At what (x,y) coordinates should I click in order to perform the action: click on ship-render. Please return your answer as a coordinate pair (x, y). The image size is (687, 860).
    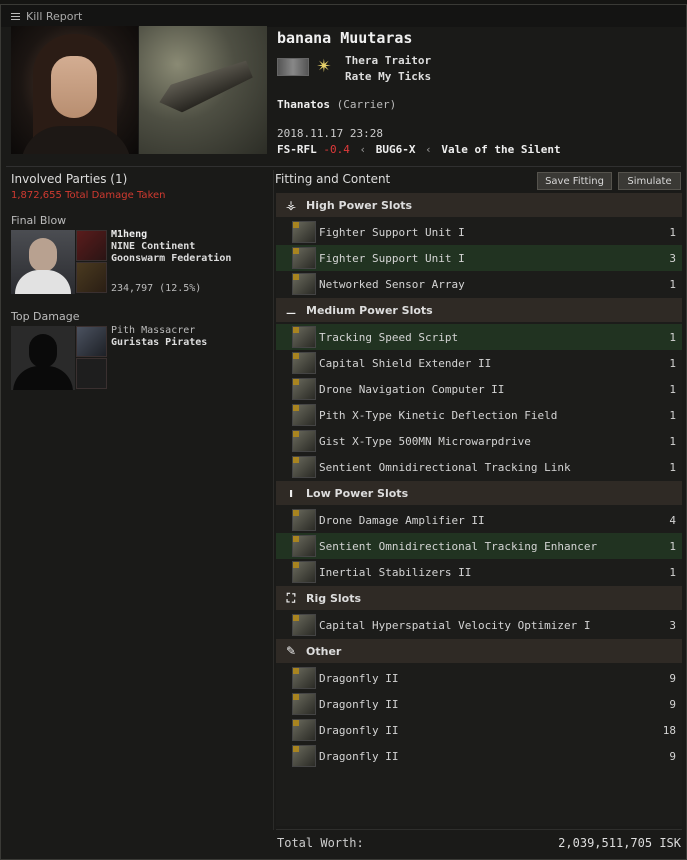
    Looking at the image, I should click on (203, 90).